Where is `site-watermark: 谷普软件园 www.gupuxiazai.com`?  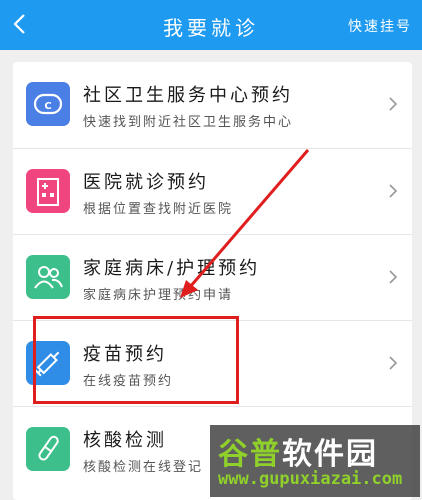
site-watermark: 谷普软件园 www.gupuxiazai.com is located at coordinates (315, 461).